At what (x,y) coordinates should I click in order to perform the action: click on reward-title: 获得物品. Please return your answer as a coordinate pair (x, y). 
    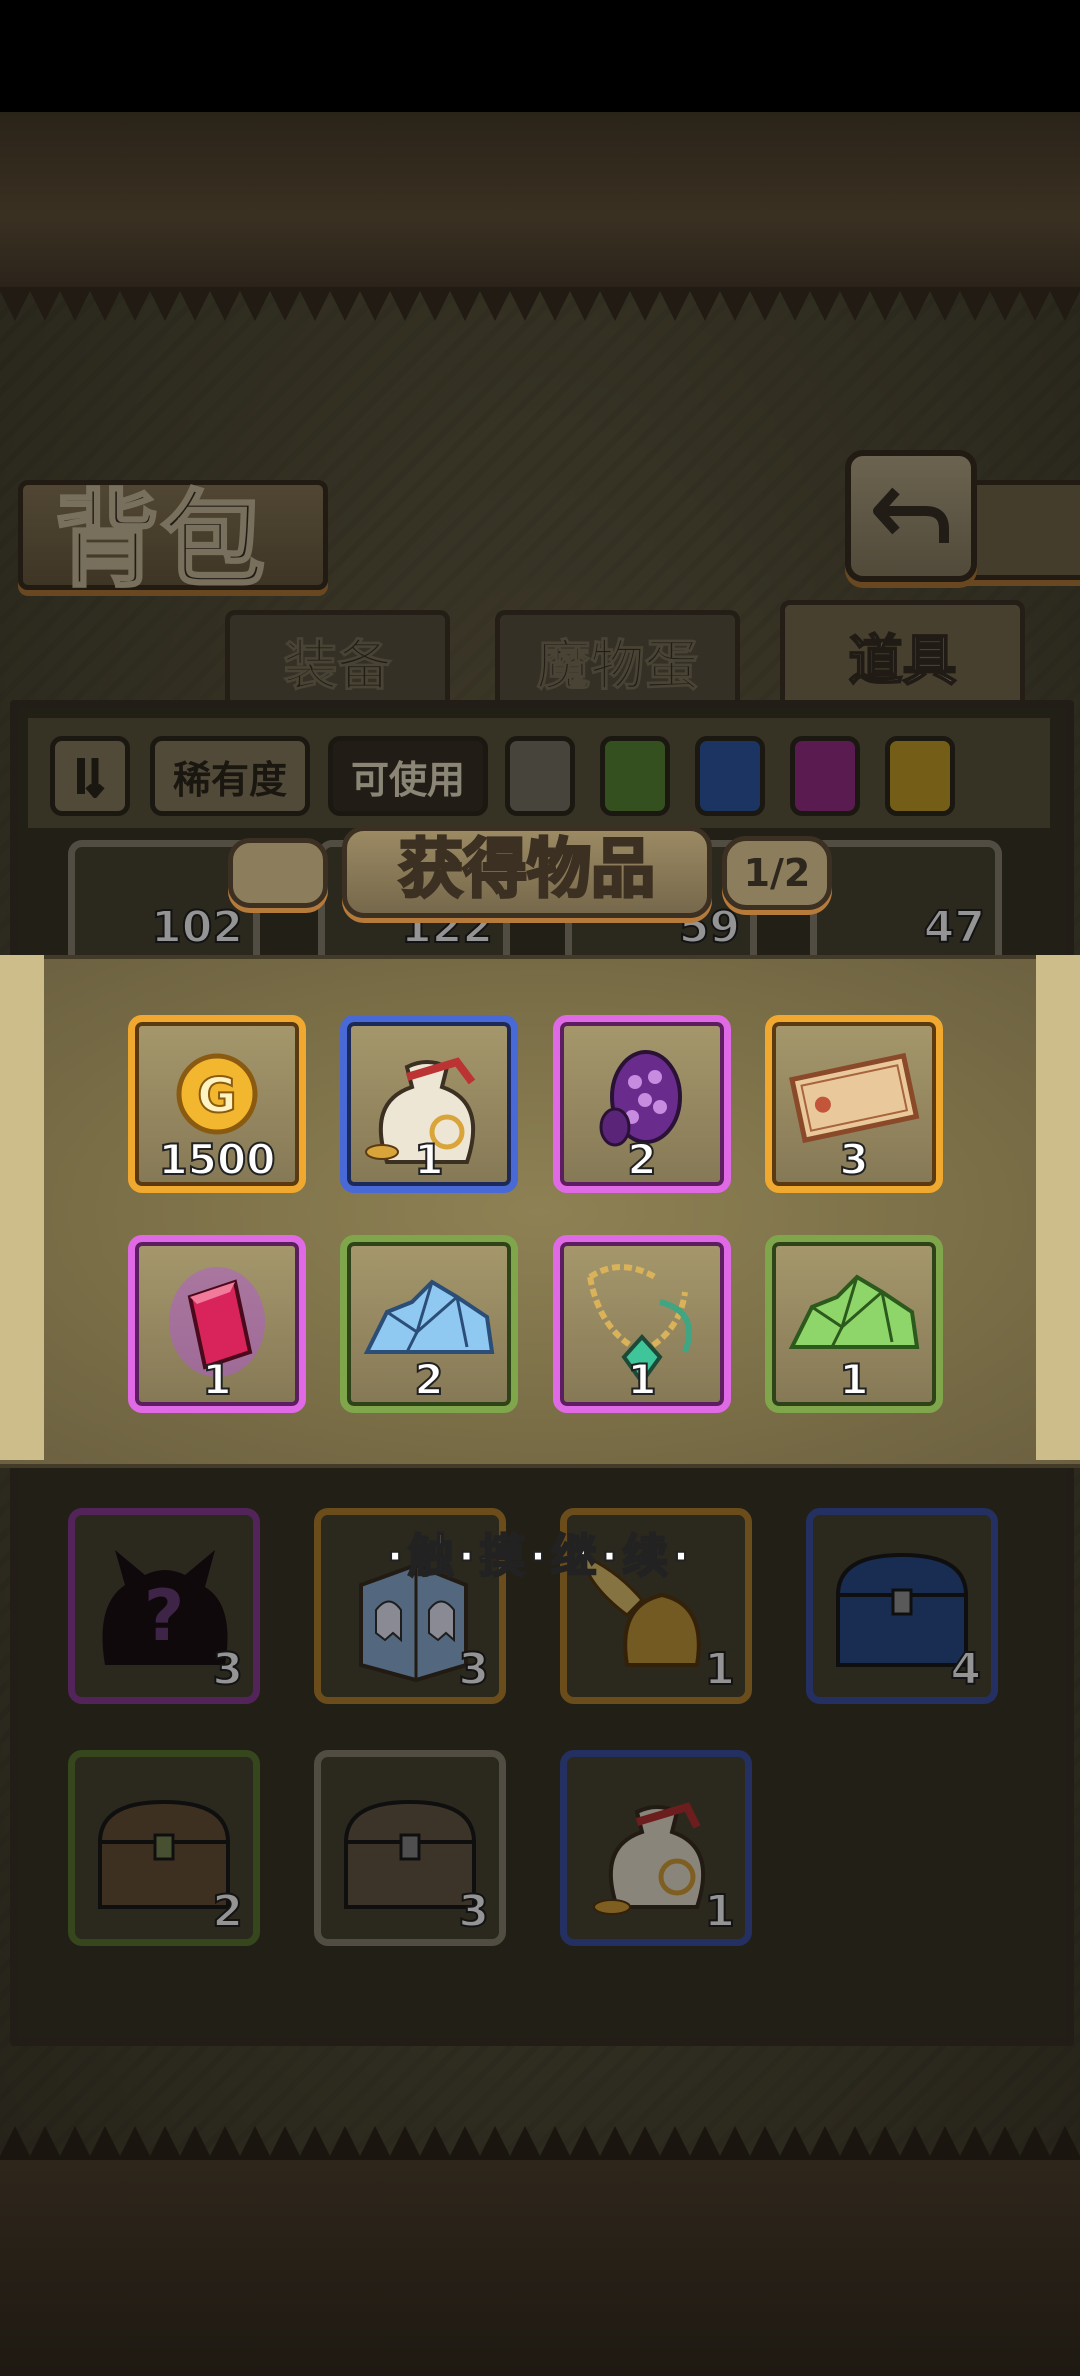
    Looking at the image, I should click on (527, 870).